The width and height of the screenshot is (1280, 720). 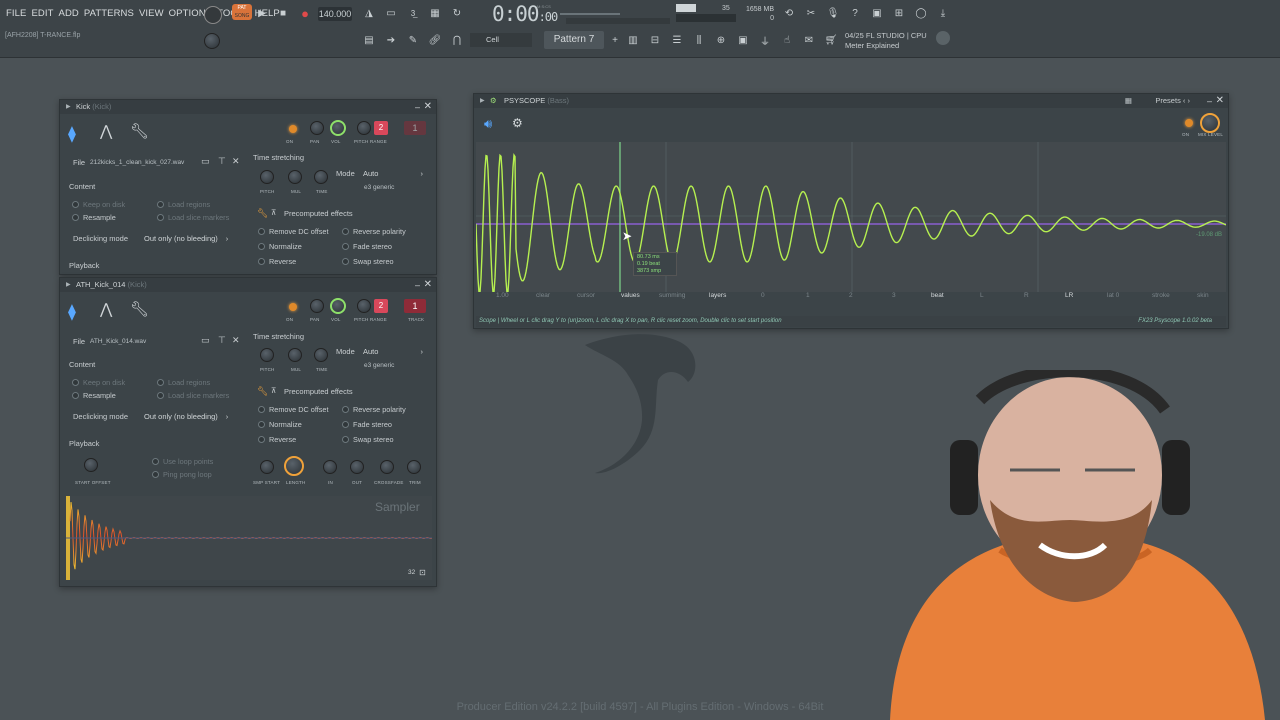 What do you see at coordinates (721, 40) in the screenshot?
I see `browser-icon: ⊕` at bounding box center [721, 40].